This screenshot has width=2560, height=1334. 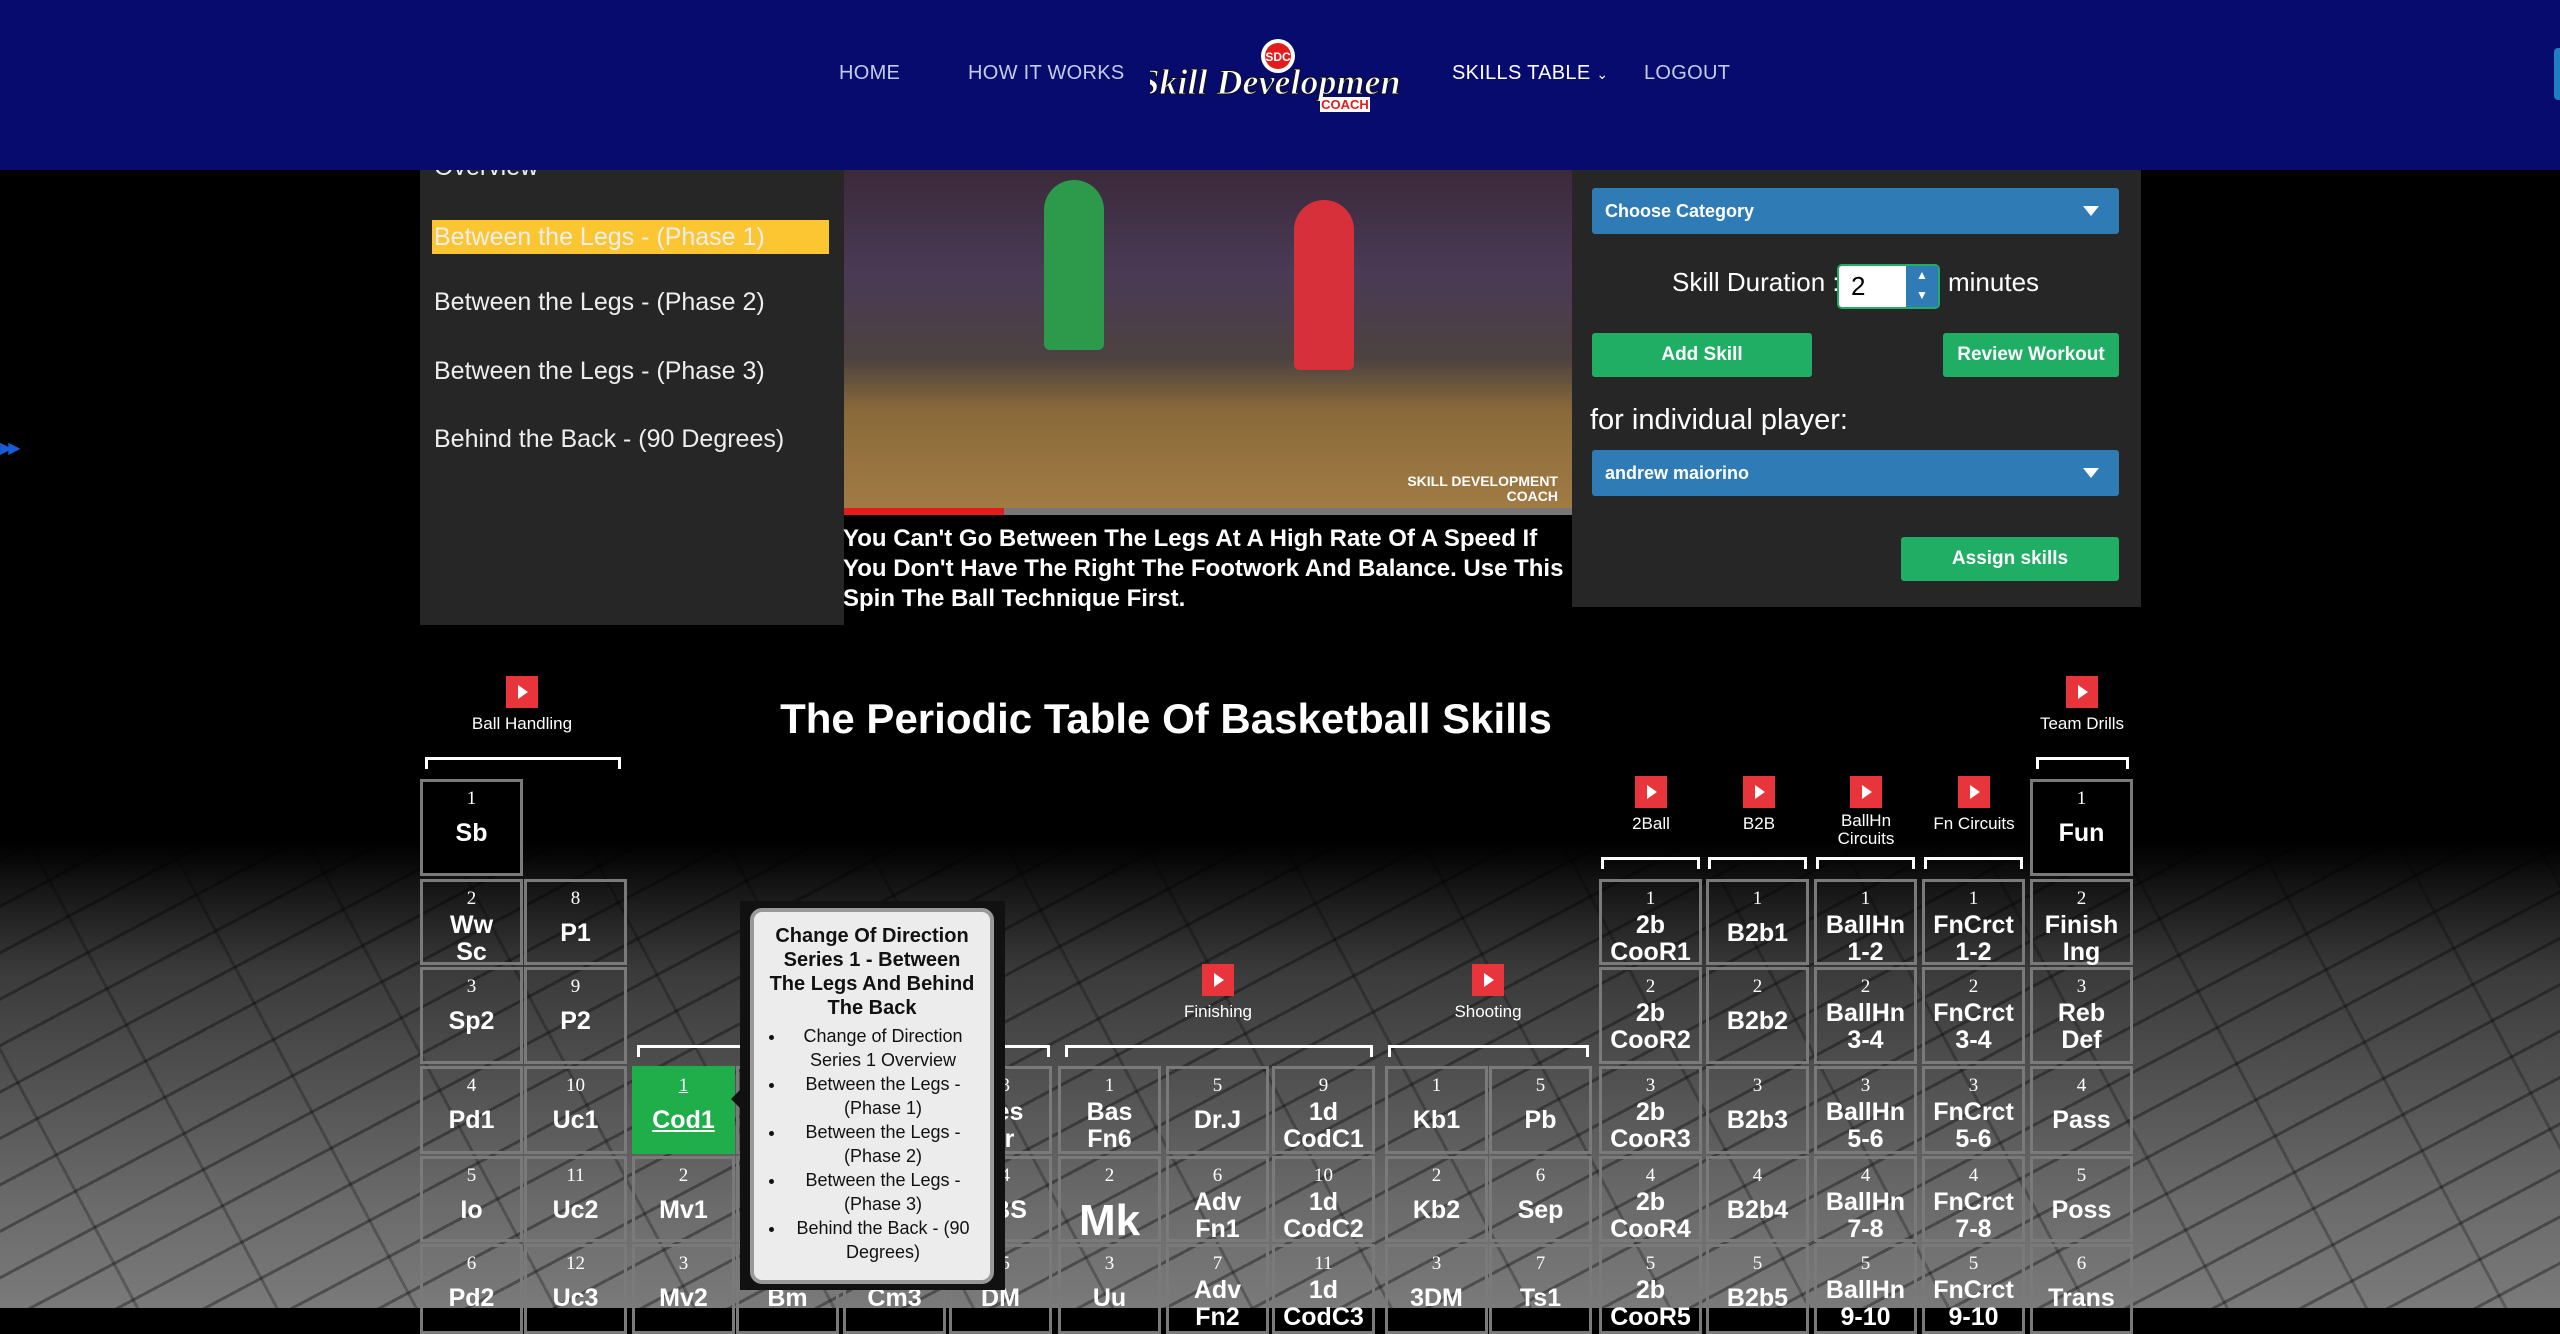 What do you see at coordinates (683, 1110) in the screenshot?
I see `skill-cell: 1 Cod1` at bounding box center [683, 1110].